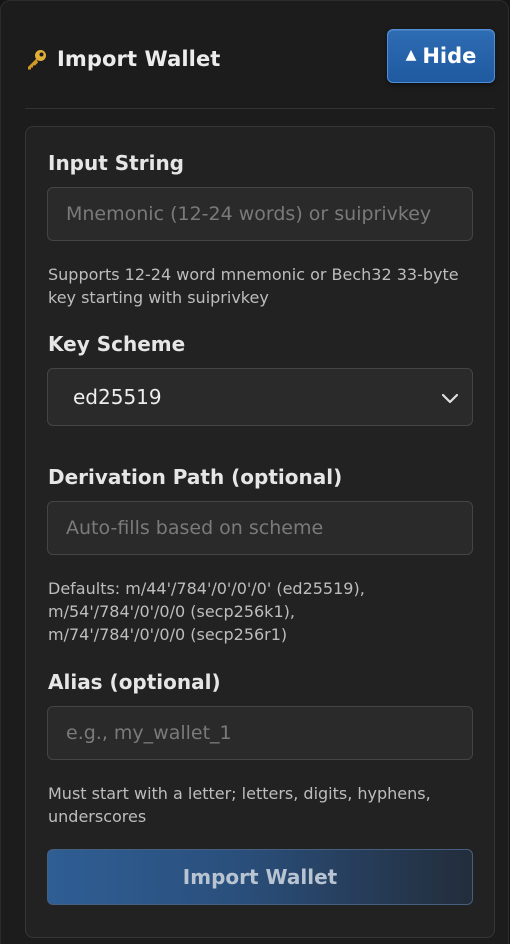 The image size is (510, 944). What do you see at coordinates (195, 477) in the screenshot?
I see `derivation-path-label: Derivation Path (optional)` at bounding box center [195, 477].